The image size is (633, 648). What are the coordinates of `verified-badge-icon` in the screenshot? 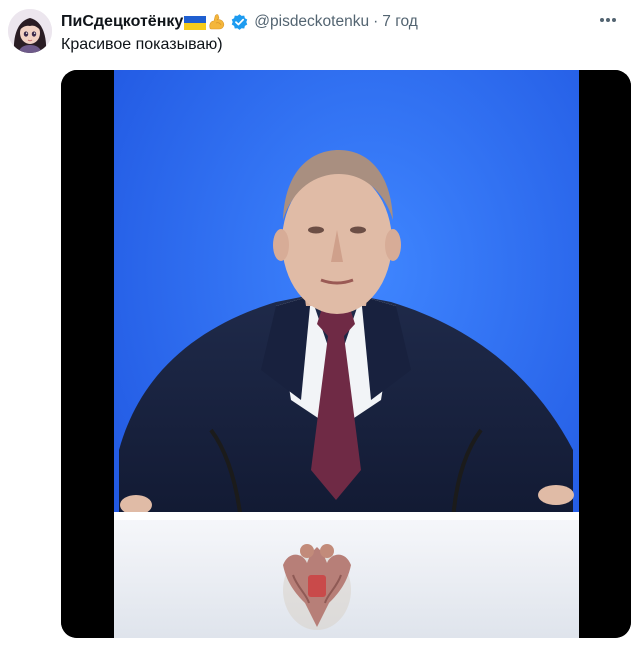 It's located at (239, 22).